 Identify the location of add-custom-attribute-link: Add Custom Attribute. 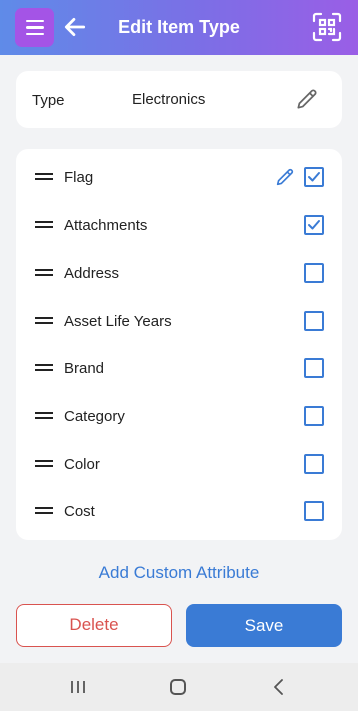
(179, 573).